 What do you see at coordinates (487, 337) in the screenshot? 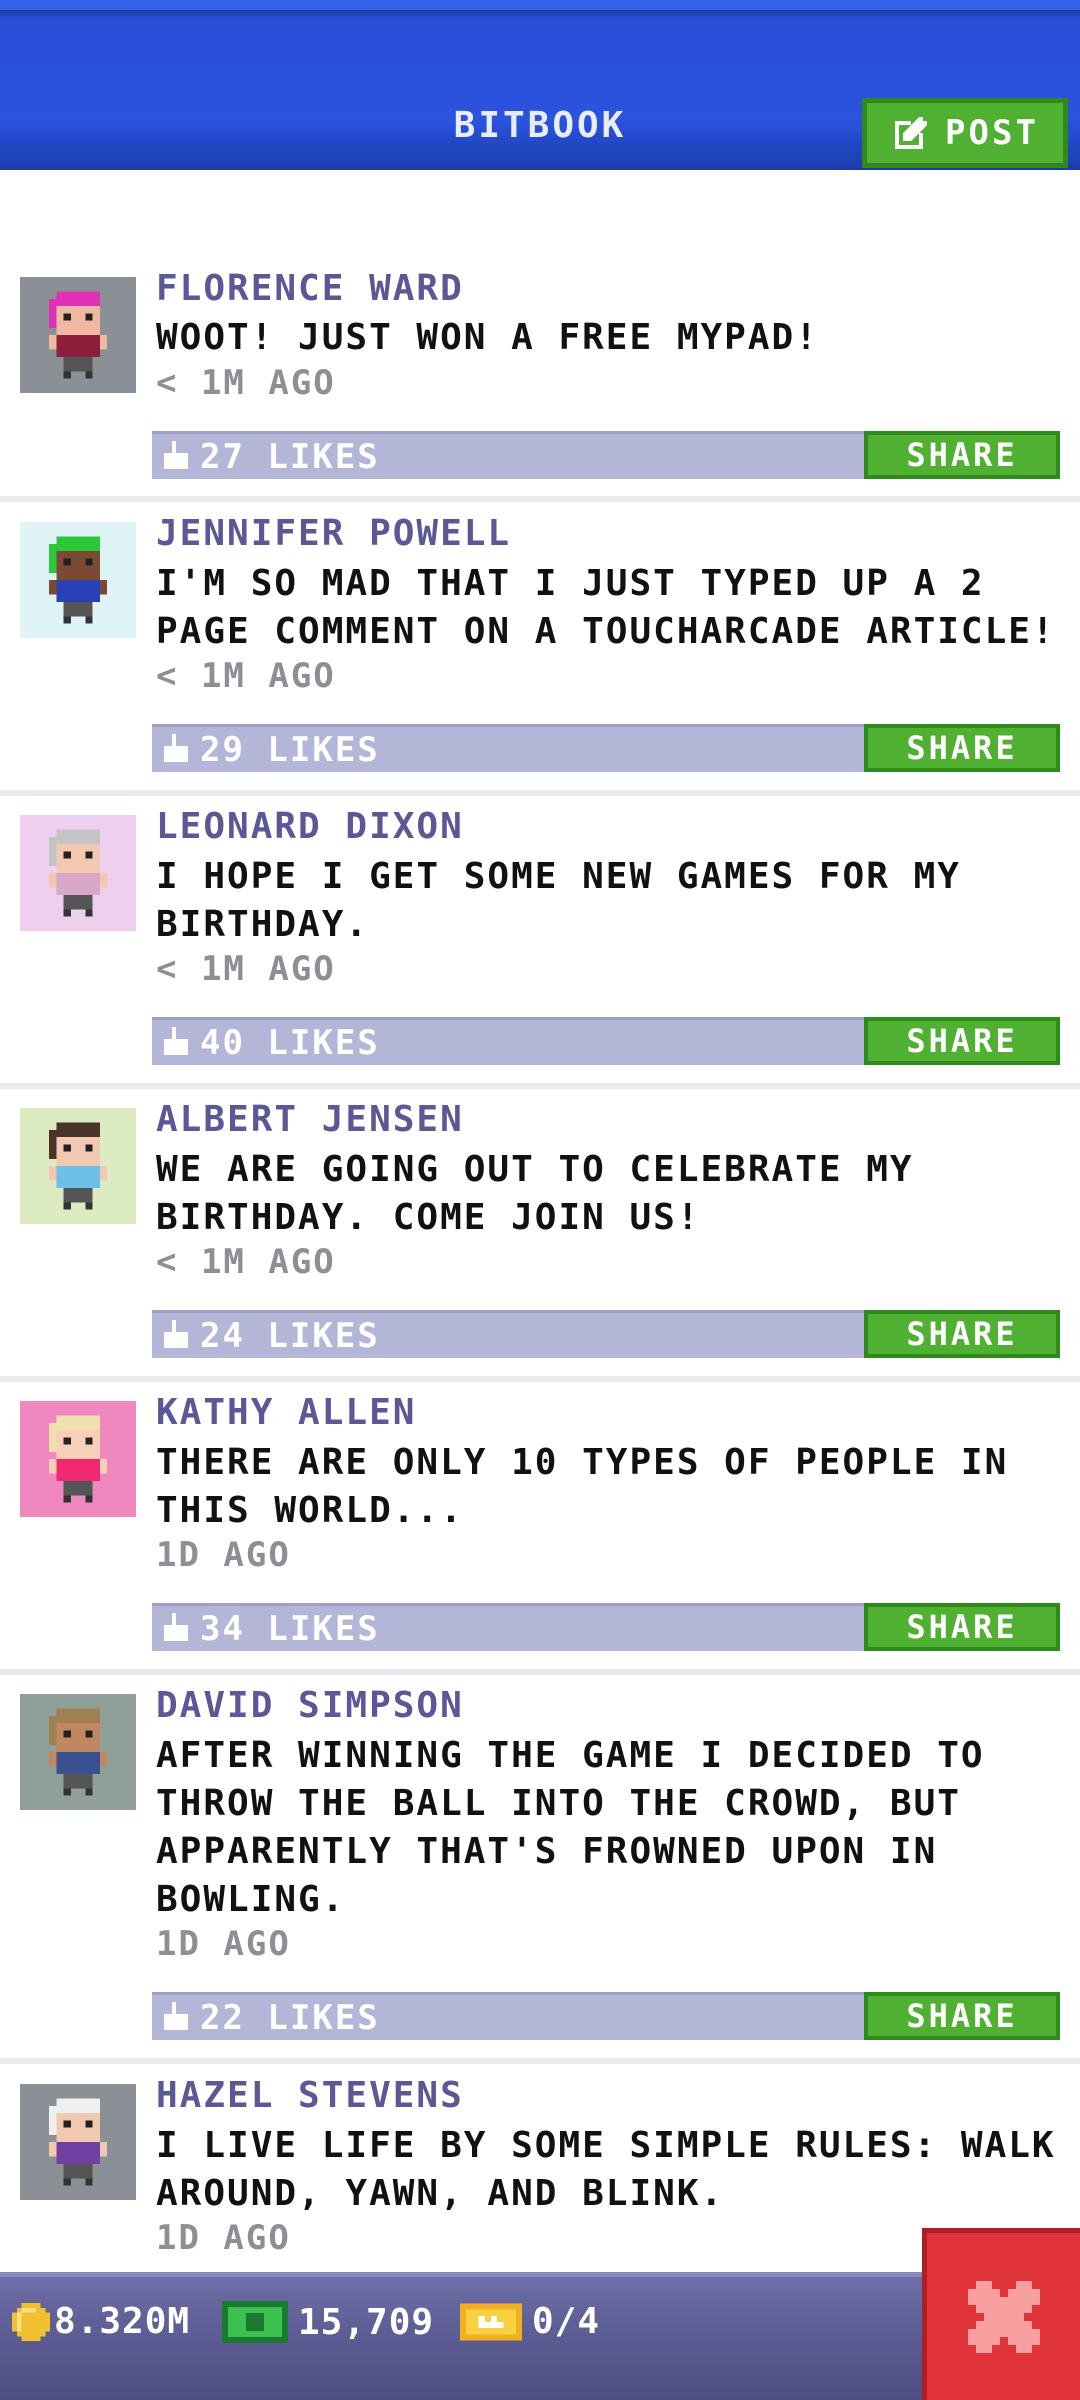
I see `post-text: WOOT! JUST WON A FREE MYPAD!` at bounding box center [487, 337].